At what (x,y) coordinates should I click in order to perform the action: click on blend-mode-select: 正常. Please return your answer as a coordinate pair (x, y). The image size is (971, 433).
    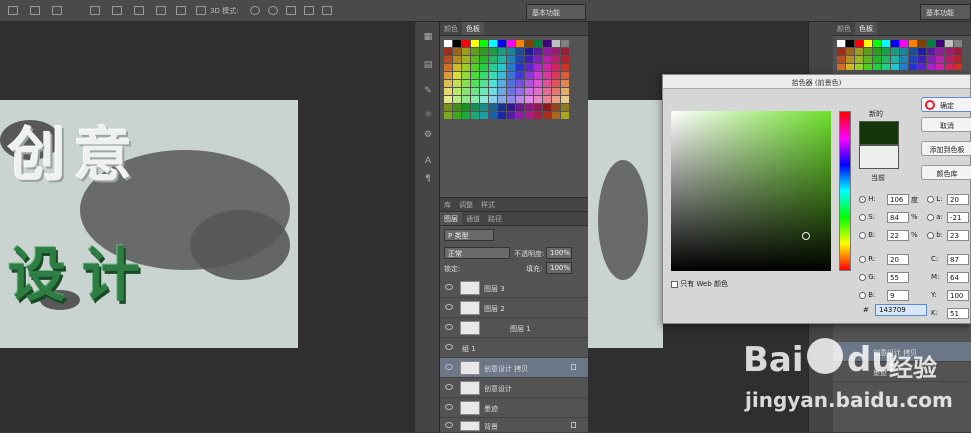
    Looking at the image, I should click on (477, 253).